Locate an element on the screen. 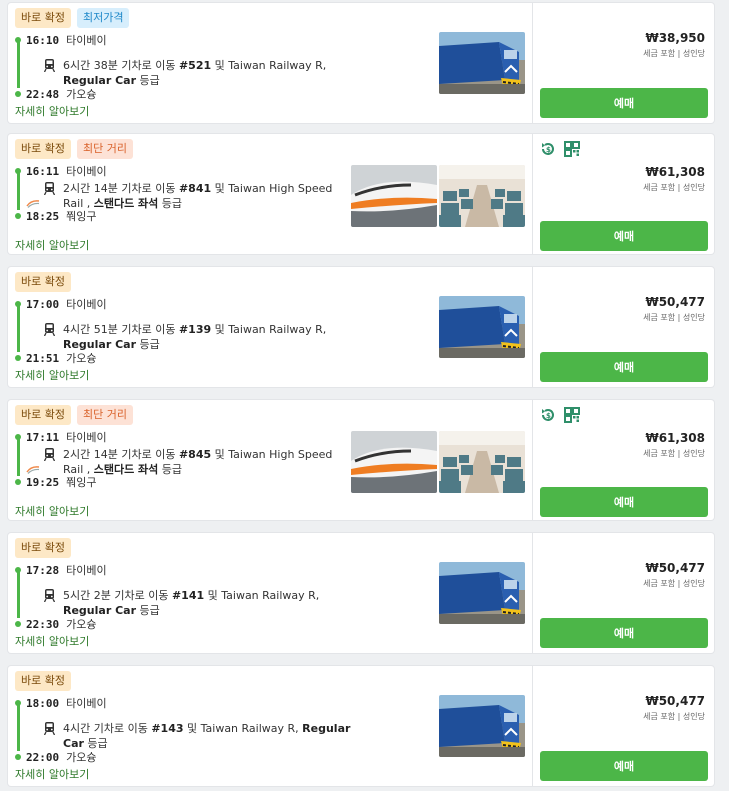 The height and width of the screenshot is (791, 729). qr-ticket-icon is located at coordinates (572, 417).